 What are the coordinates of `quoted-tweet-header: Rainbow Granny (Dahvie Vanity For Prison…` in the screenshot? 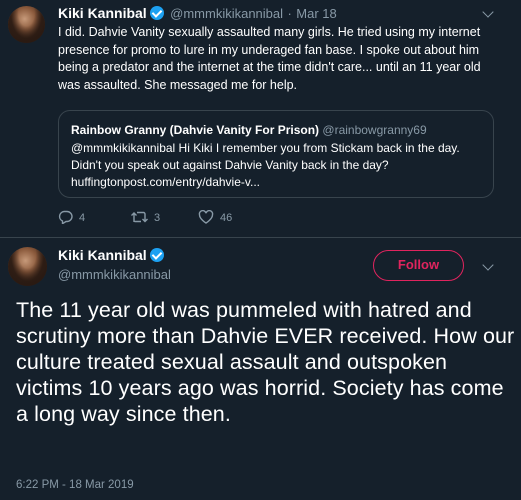 It's located at (249, 130).